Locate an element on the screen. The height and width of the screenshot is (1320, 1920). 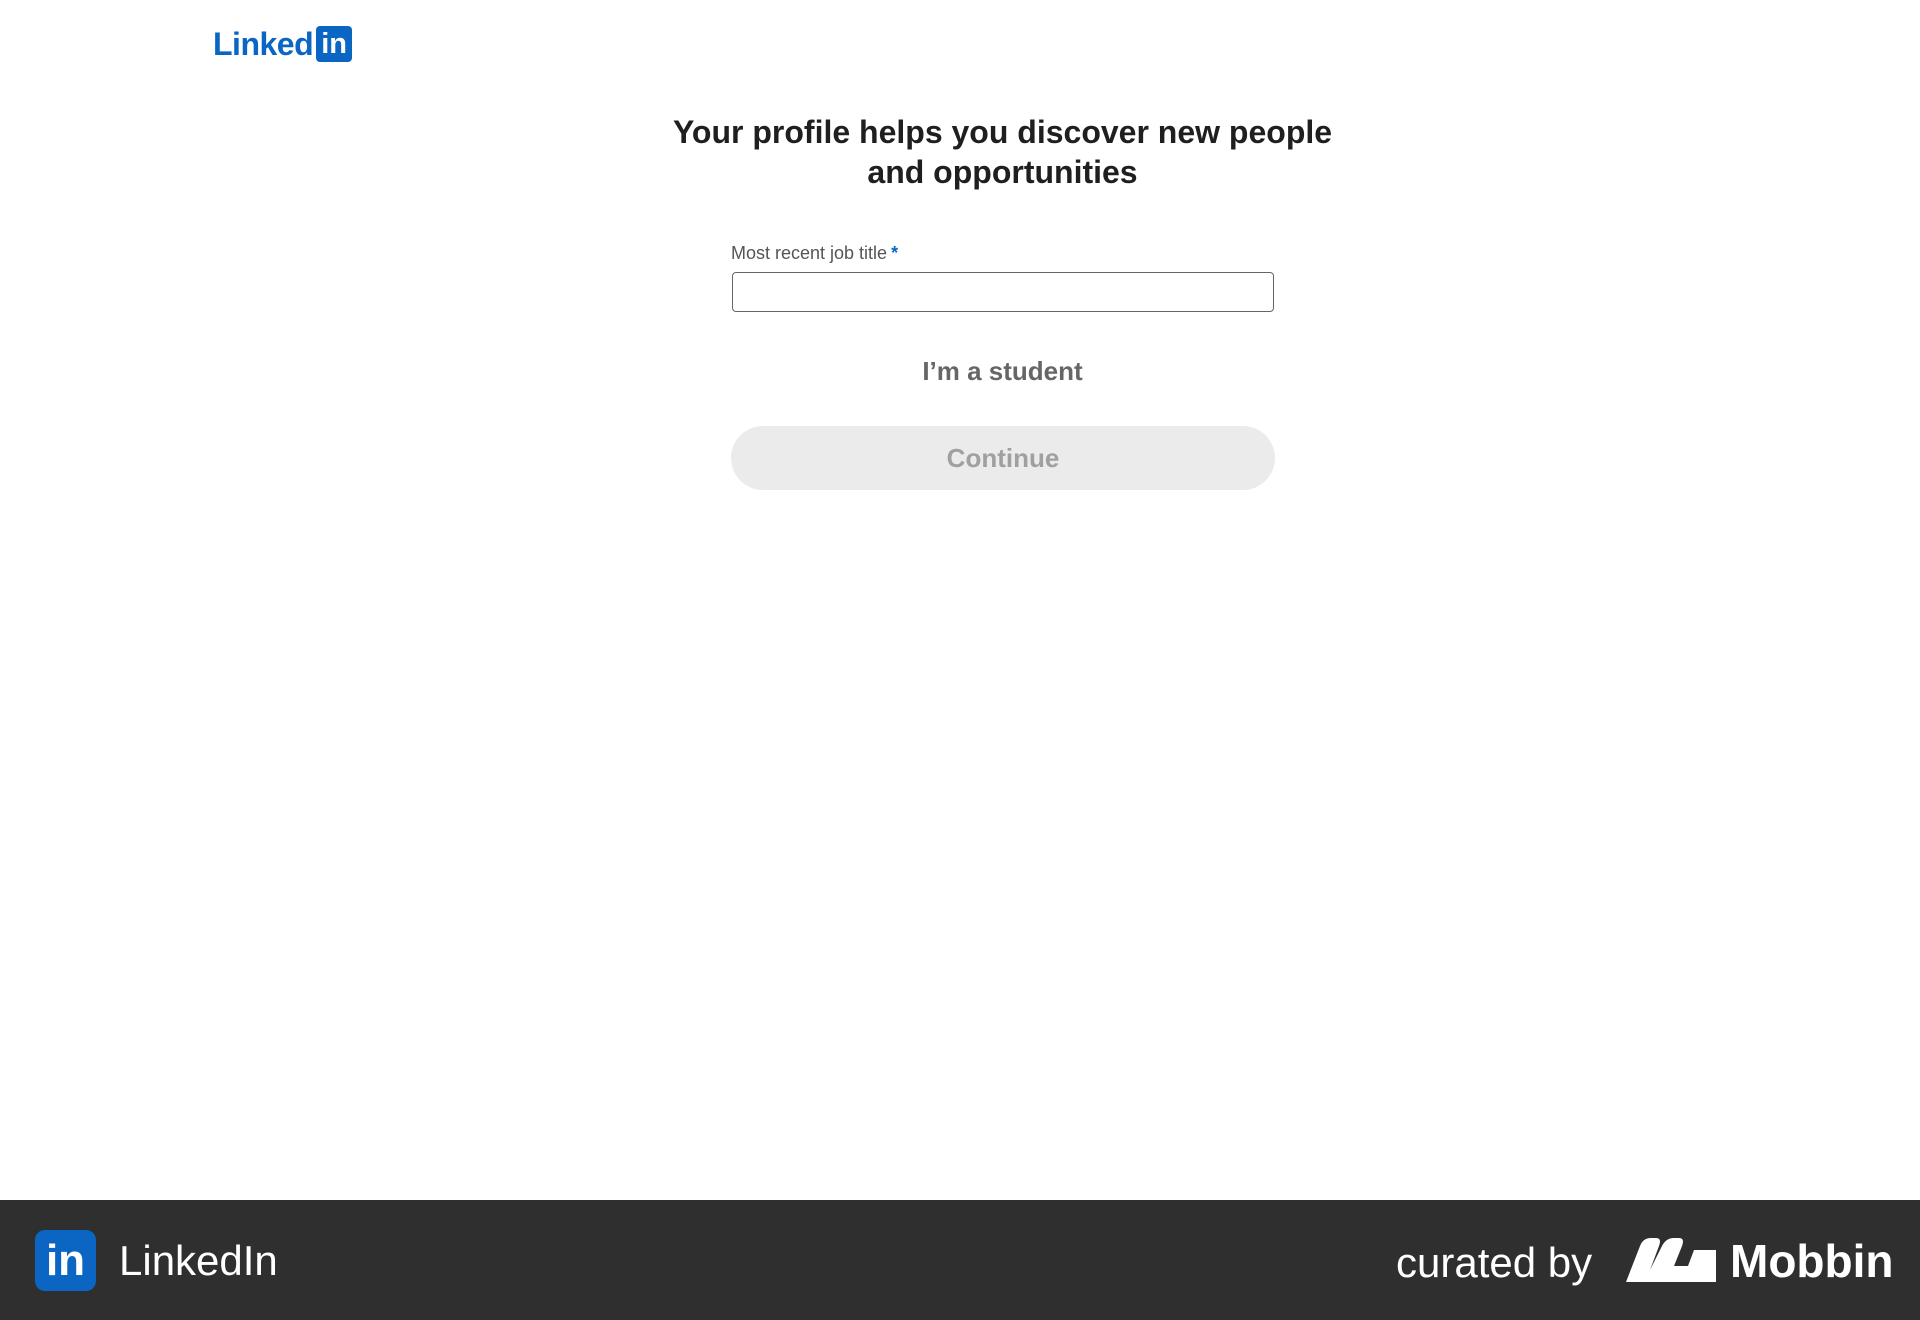
linkedin-logo-icon: Linked in is located at coordinates (283, 44).